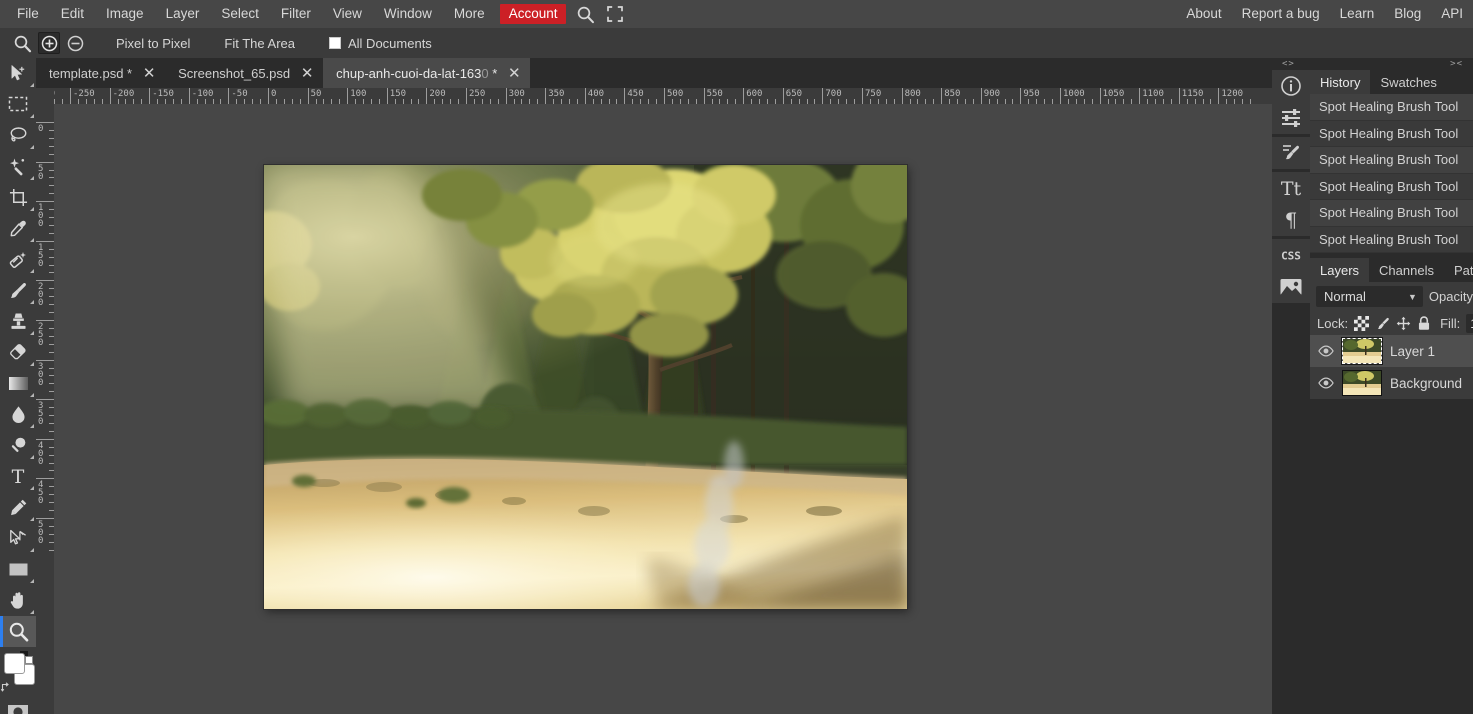 The height and width of the screenshot is (714, 1473). What do you see at coordinates (1203, 14) in the screenshot?
I see `menu-item-about: About` at bounding box center [1203, 14].